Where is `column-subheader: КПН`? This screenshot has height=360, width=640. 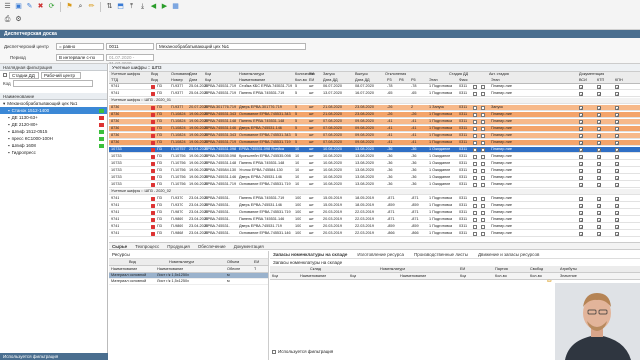
column-subheader: КПН is located at coordinates (619, 80).